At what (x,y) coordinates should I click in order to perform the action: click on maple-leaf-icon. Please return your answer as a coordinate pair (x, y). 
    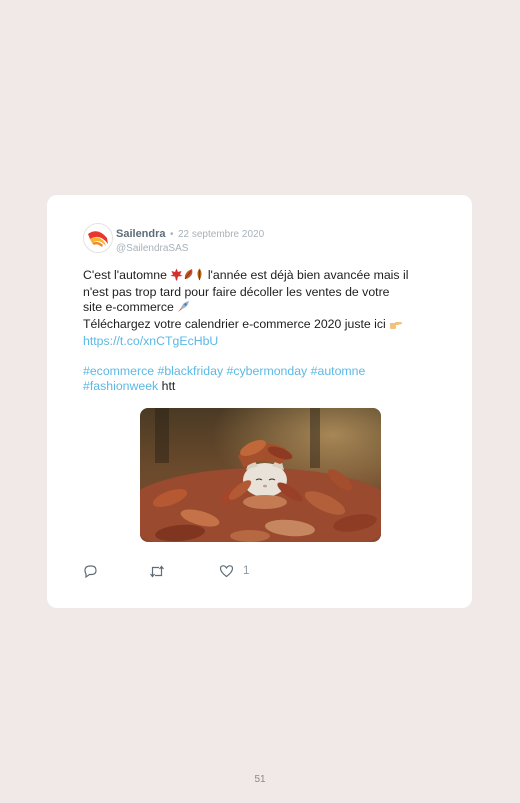
    Looking at the image, I should click on (176, 276).